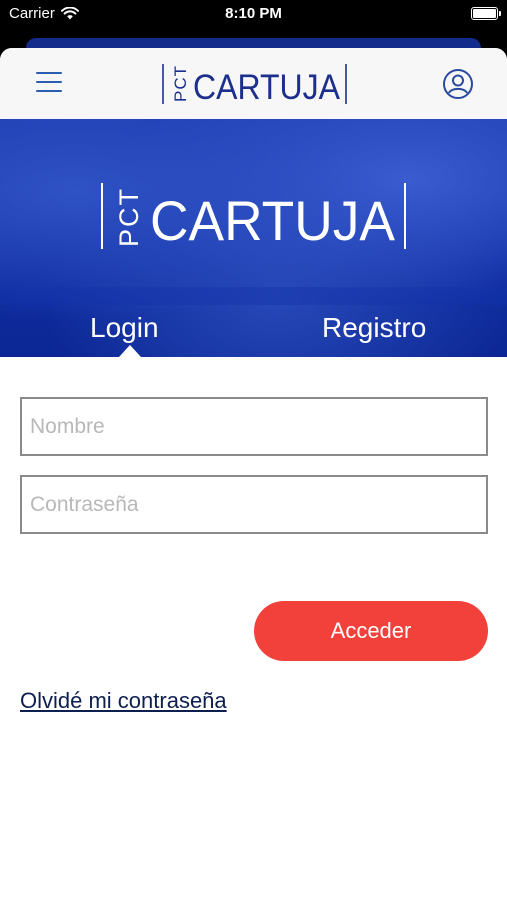 The image size is (507, 900). I want to click on battery-icon, so click(486, 13).